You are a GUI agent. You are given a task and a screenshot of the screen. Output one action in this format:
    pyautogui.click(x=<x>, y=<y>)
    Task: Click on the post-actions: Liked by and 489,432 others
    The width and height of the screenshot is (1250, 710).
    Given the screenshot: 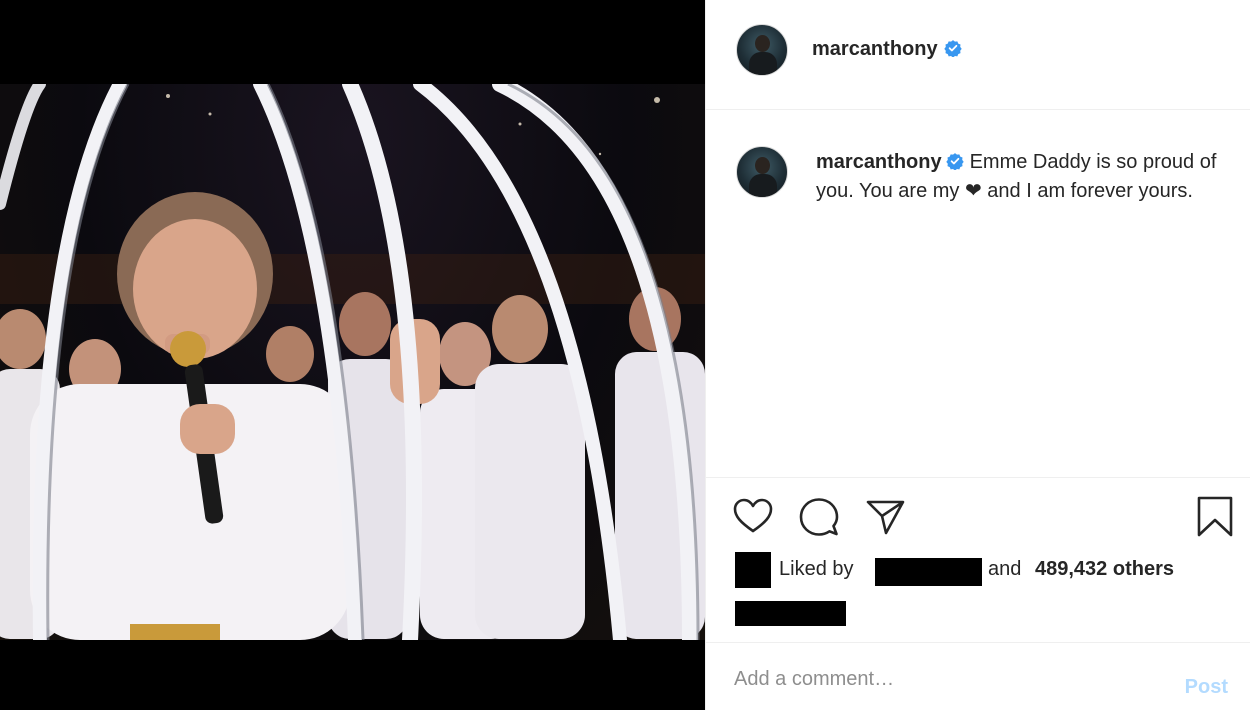 What is the action you would take?
    pyautogui.click(x=978, y=560)
    